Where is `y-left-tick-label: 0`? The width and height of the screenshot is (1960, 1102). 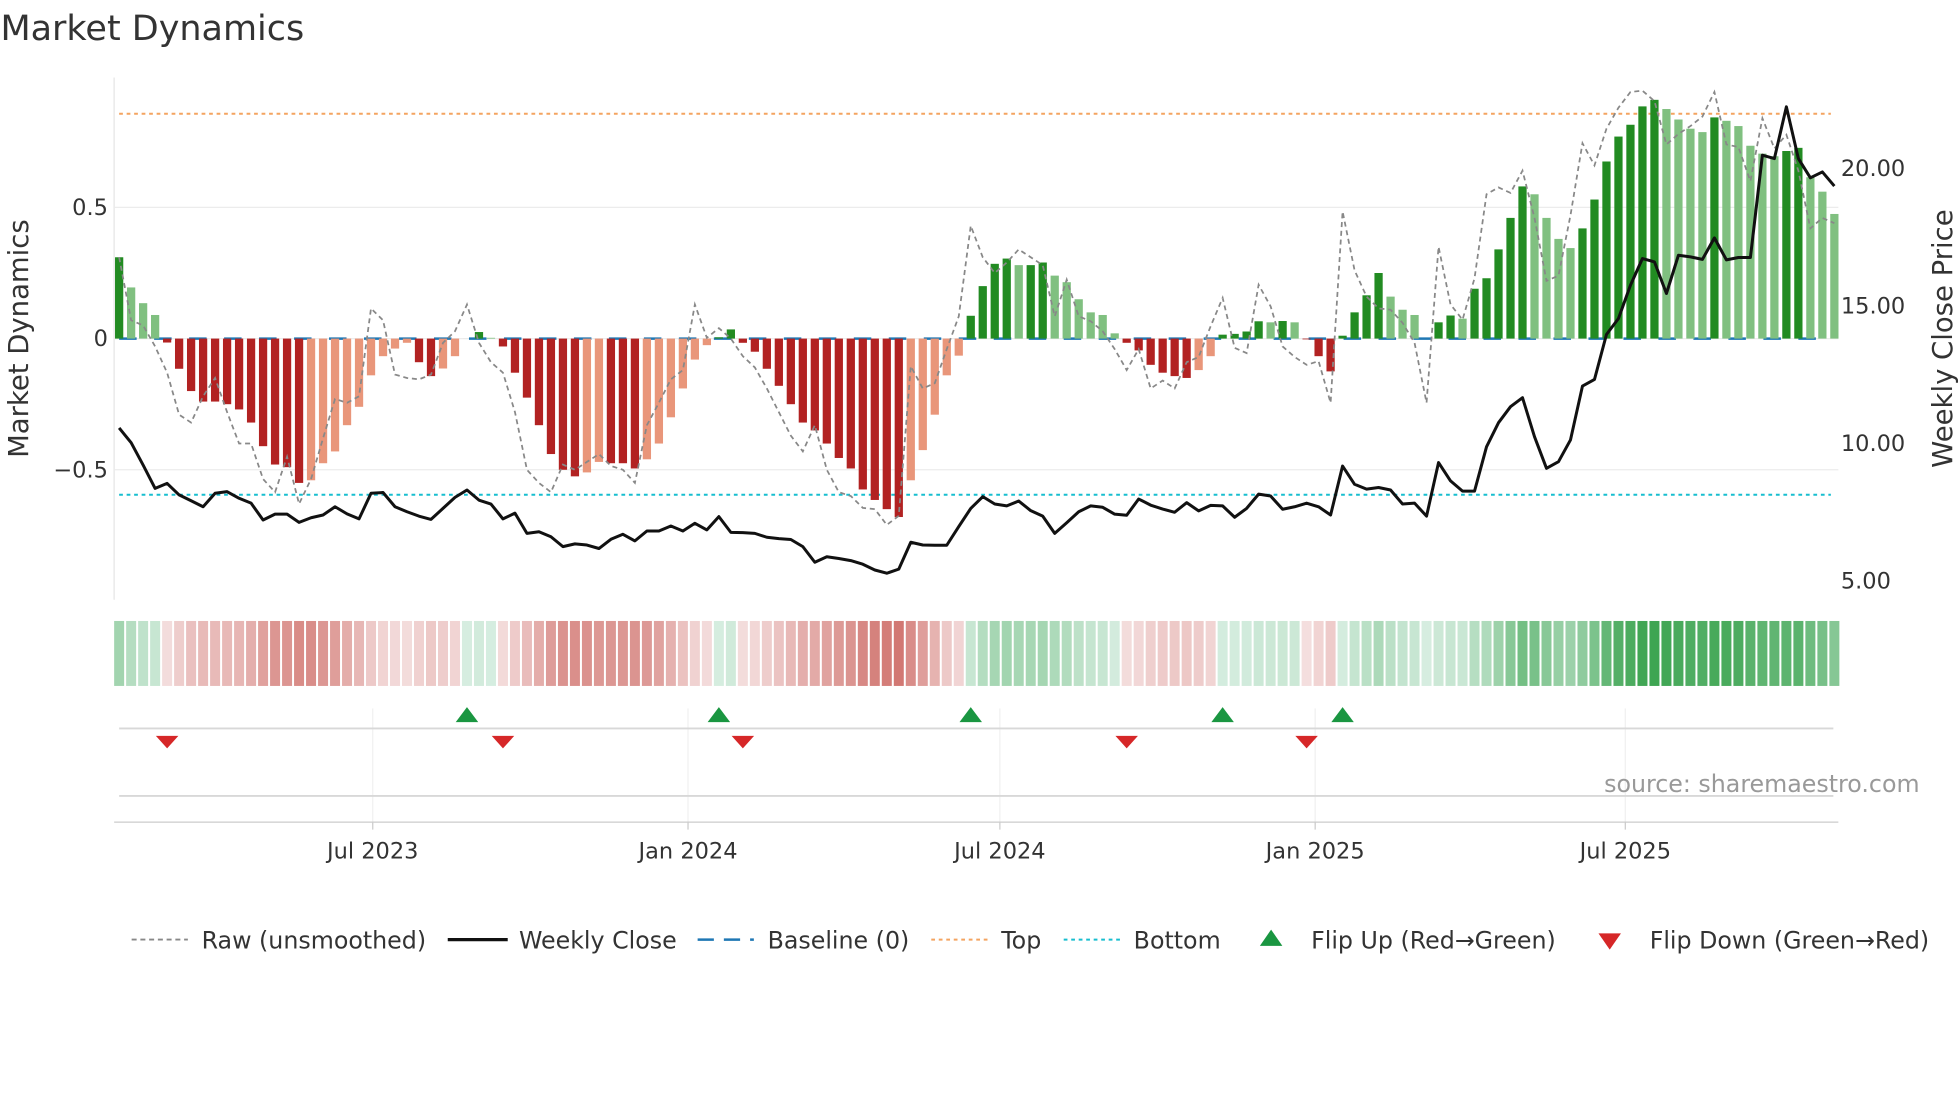 y-left-tick-label: 0 is located at coordinates (101, 339).